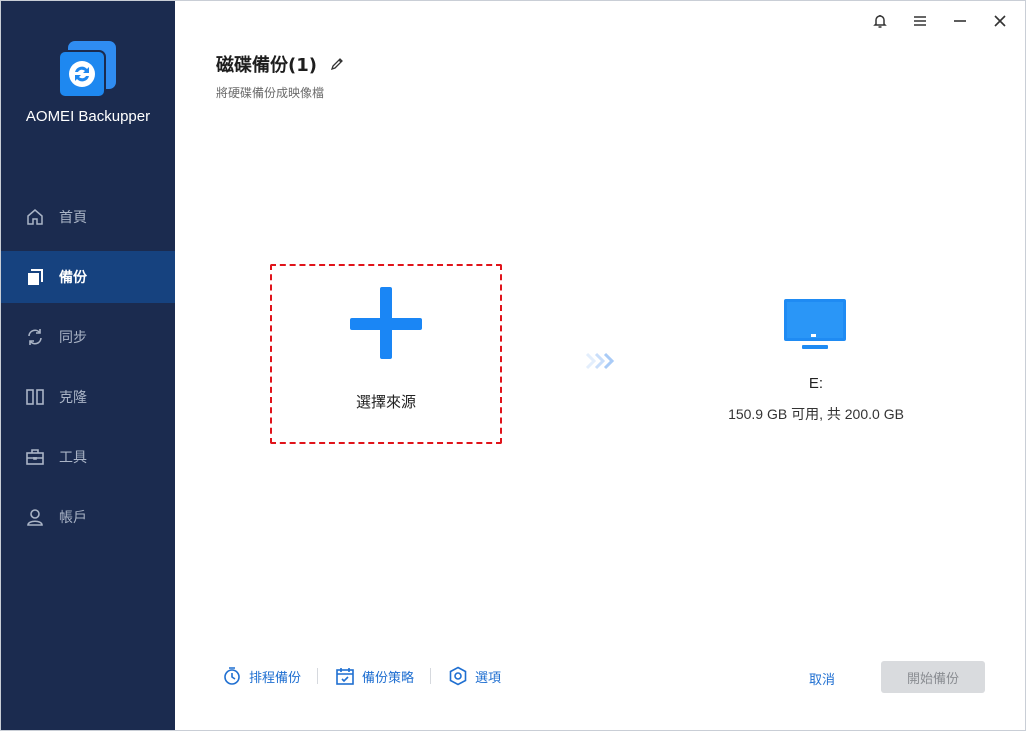 The width and height of the screenshot is (1026, 731). Describe the element at coordinates (35, 217) in the screenshot. I see `home-icon` at that location.